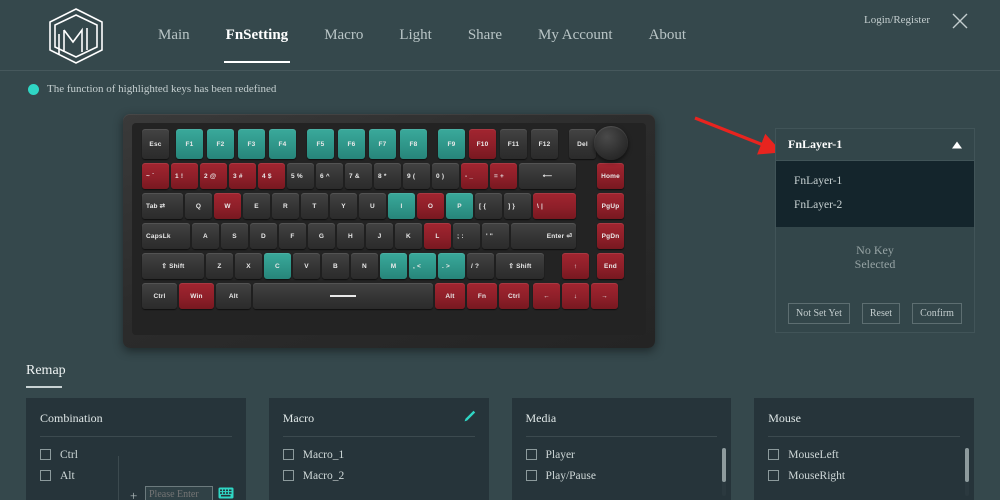 The height and width of the screenshot is (500, 1000). What do you see at coordinates (413, 144) in the screenshot?
I see `key-f8: F8` at bounding box center [413, 144].